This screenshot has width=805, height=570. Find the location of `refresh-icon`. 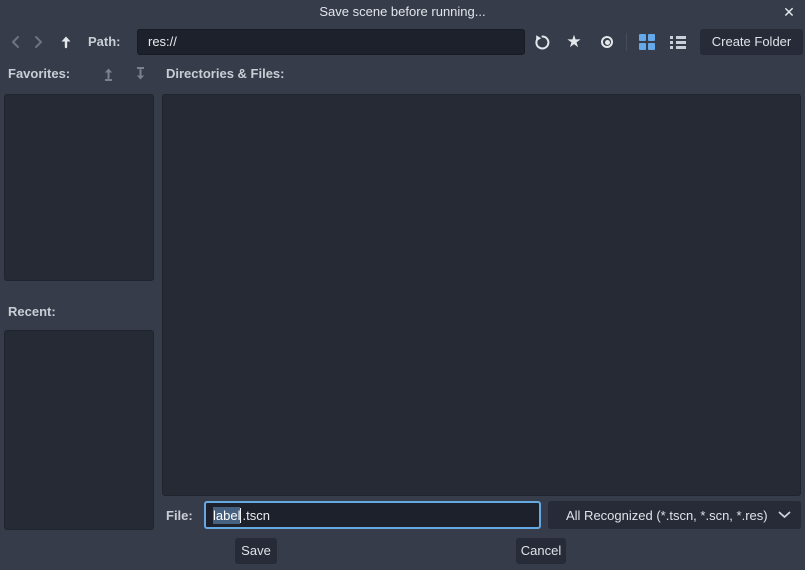

refresh-icon is located at coordinates (541, 41).